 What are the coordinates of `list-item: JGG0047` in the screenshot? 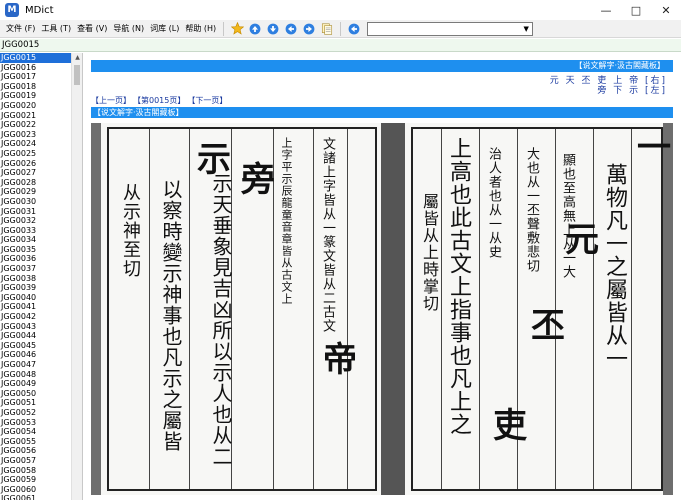 It's located at (41, 365).